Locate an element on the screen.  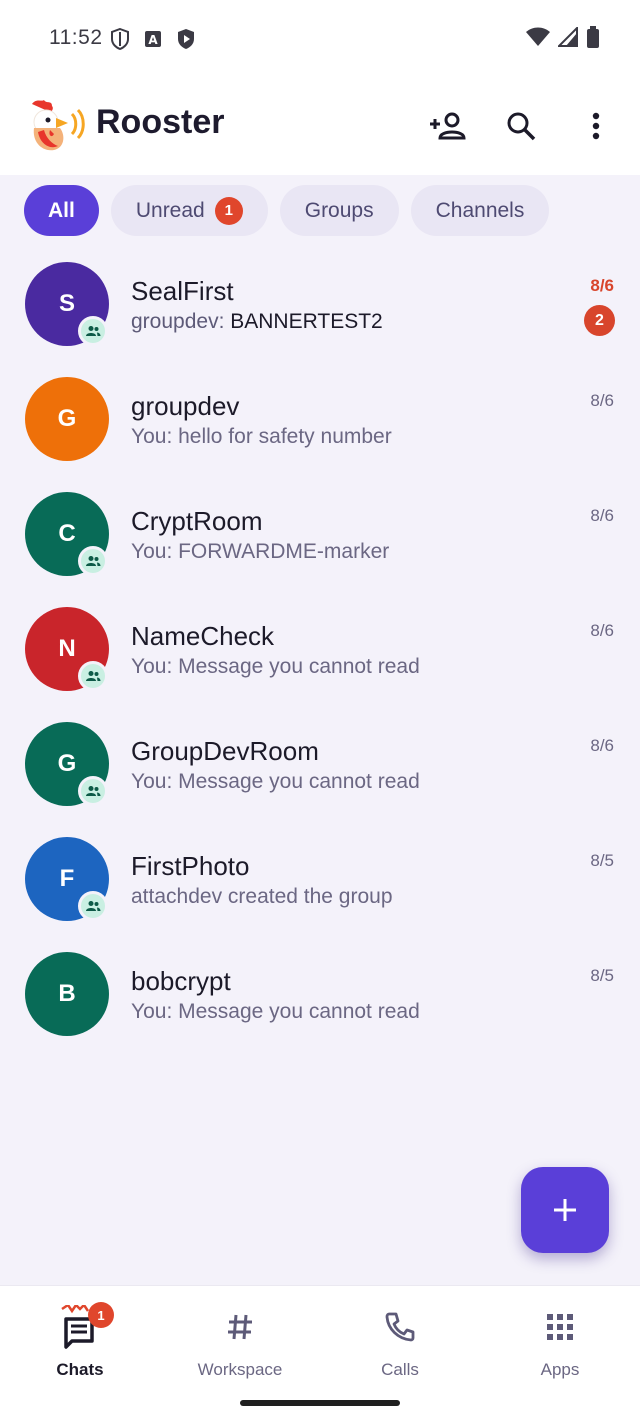
phone-icon is located at coordinates (400, 1327).